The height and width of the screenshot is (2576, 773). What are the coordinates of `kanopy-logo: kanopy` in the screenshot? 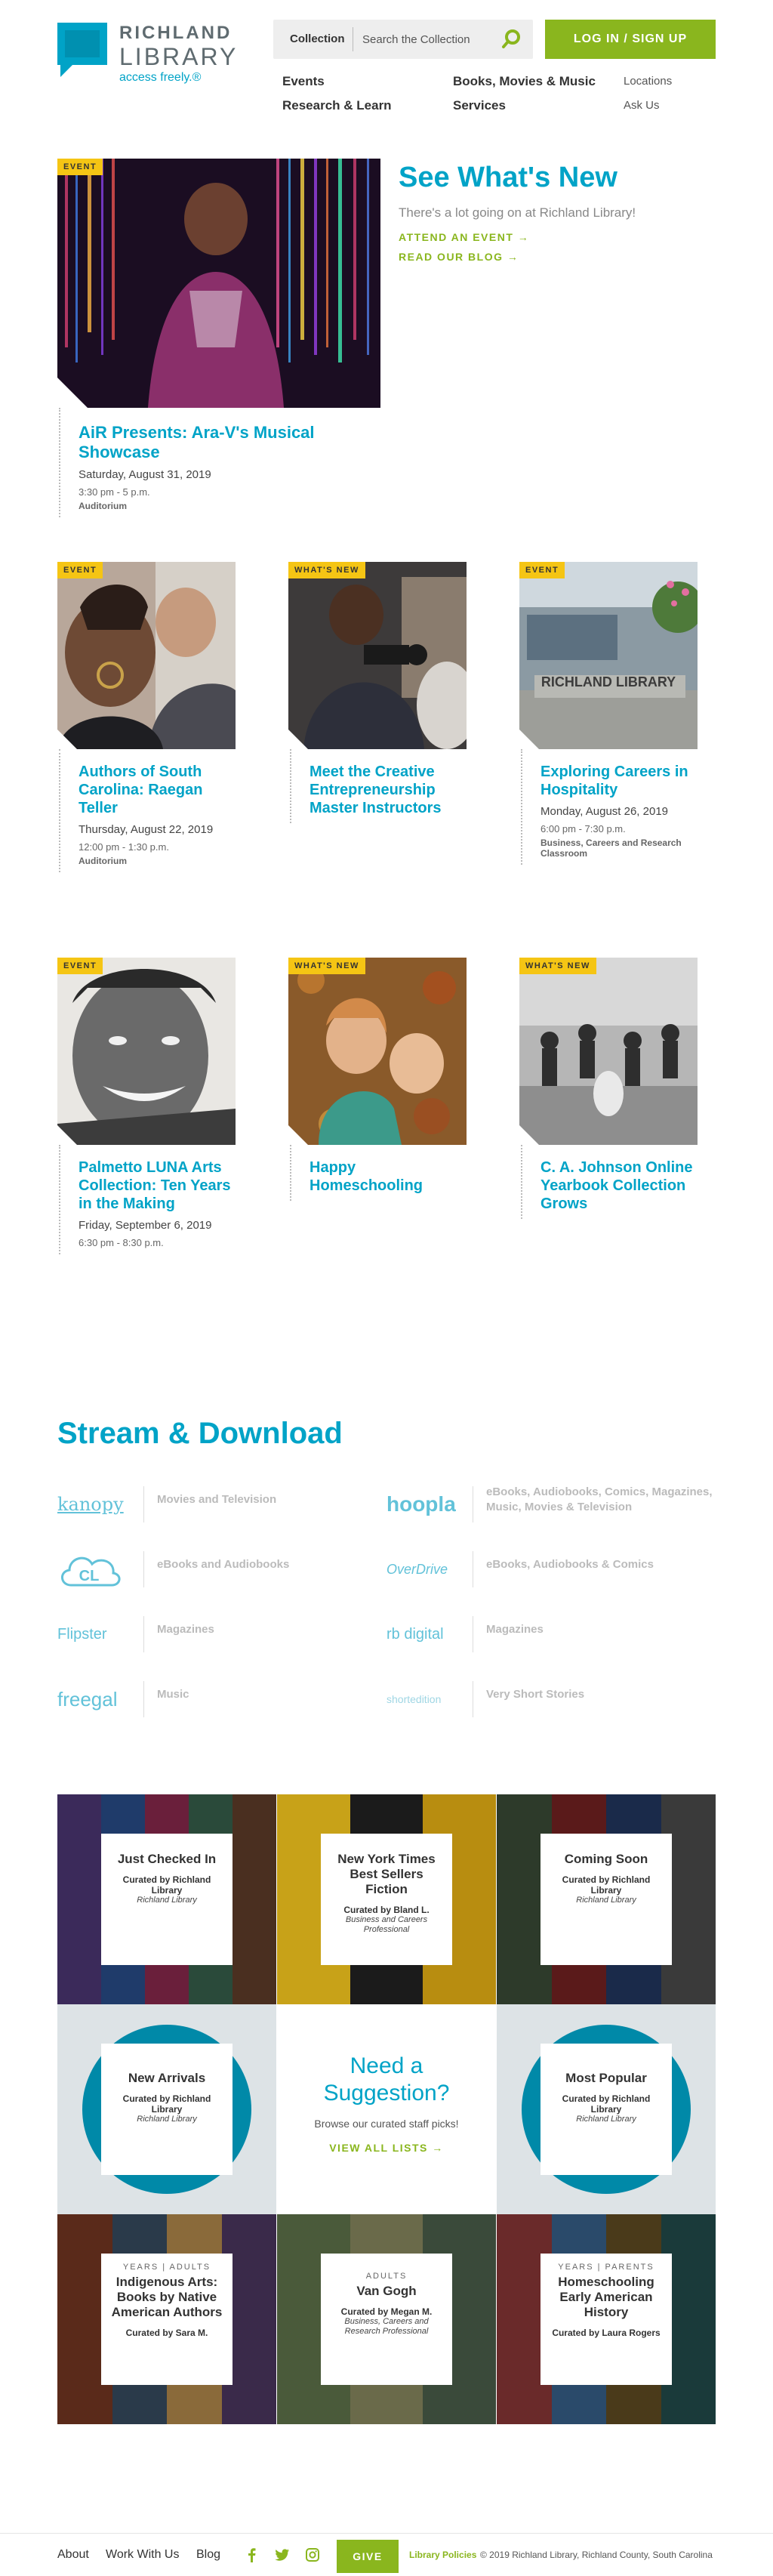 It's located at (90, 1504).